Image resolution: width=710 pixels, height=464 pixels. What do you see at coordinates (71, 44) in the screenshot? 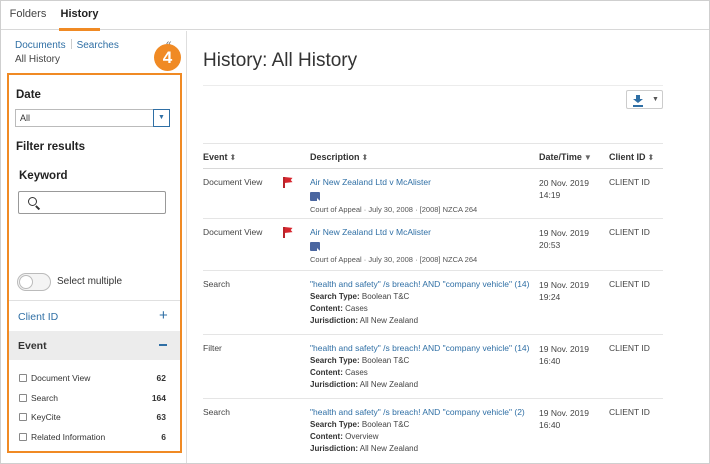
I see `crumb-divider` at bounding box center [71, 44].